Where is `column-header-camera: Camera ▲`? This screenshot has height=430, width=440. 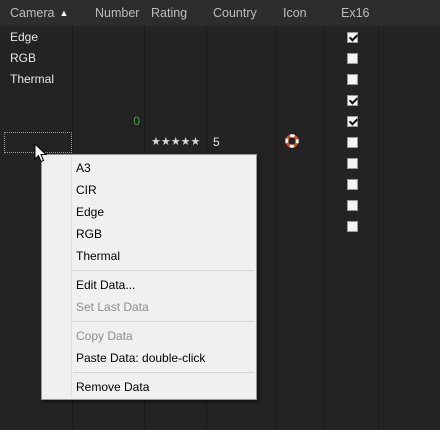 column-header-camera: Camera ▲ is located at coordinates (39, 13).